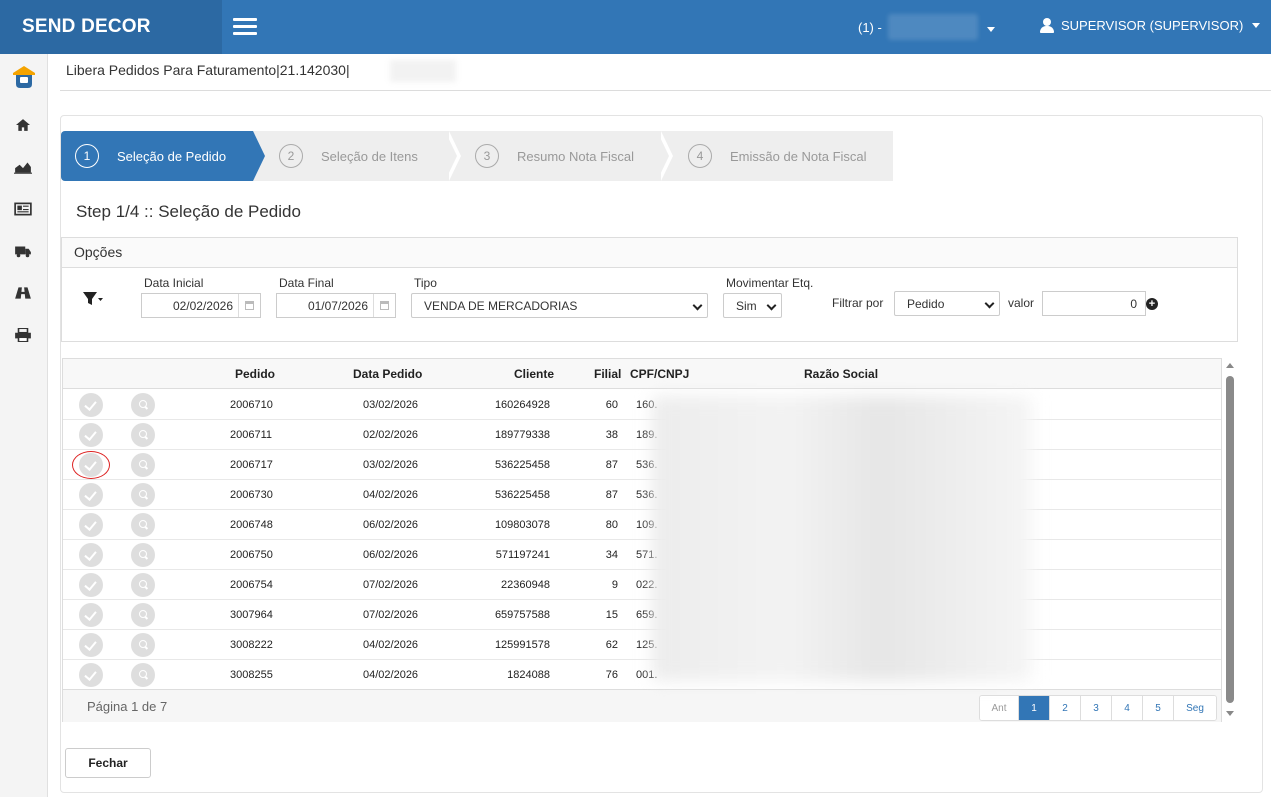 The height and width of the screenshot is (797, 1271). What do you see at coordinates (614, 585) in the screenshot?
I see `cell-filial: 9` at bounding box center [614, 585].